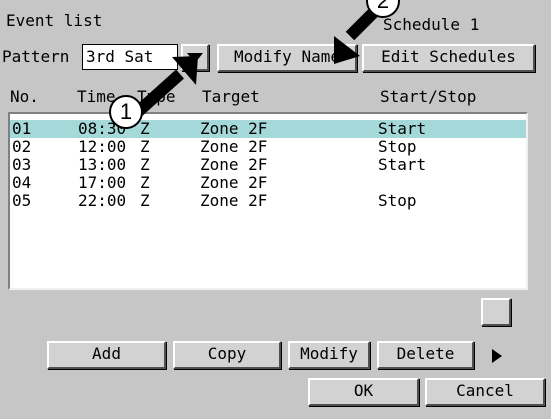  What do you see at coordinates (255, 62) in the screenshot?
I see `annotation-arrows` at bounding box center [255, 62].